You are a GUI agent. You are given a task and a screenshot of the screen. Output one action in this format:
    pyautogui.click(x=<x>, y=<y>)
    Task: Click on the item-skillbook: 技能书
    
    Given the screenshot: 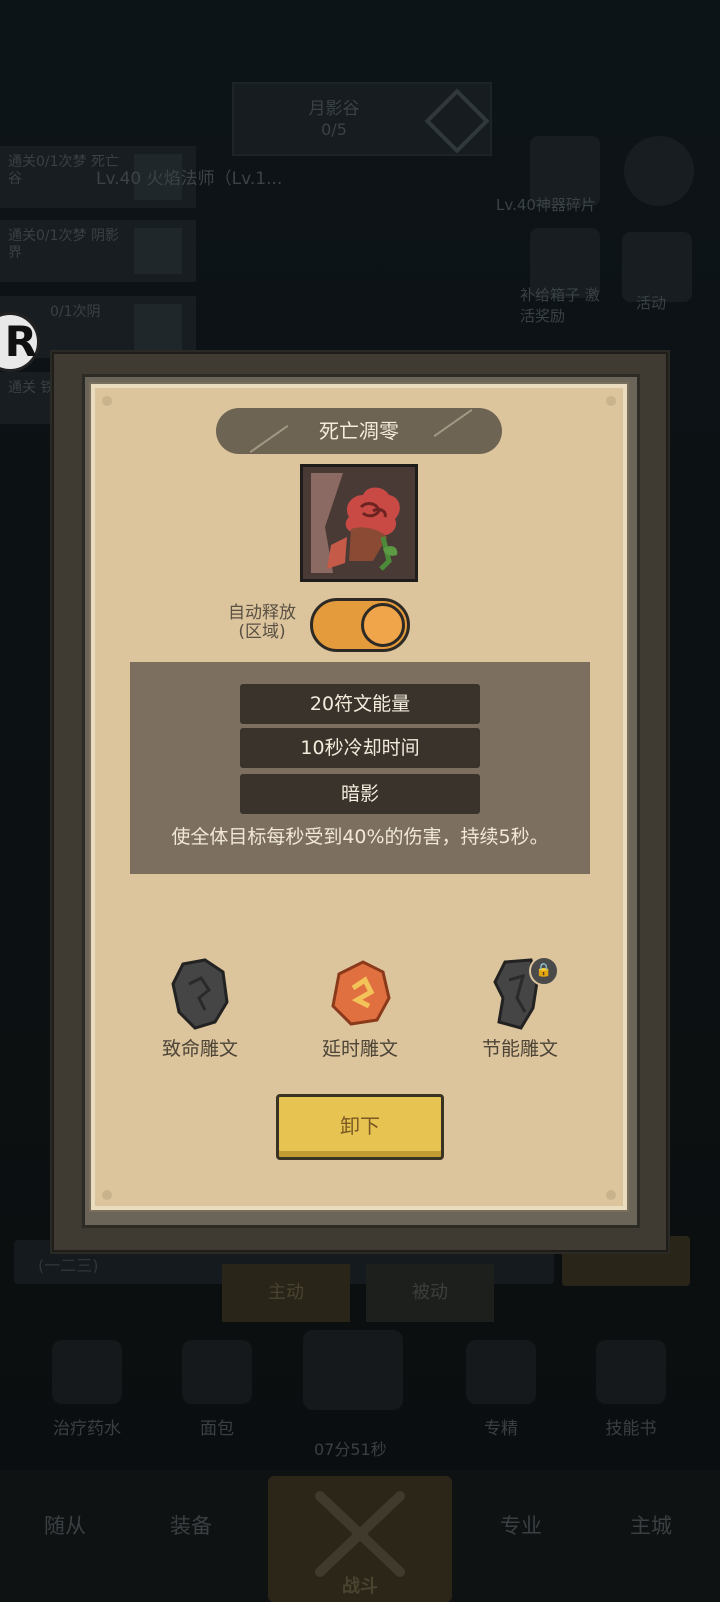 What is the action you would take?
    pyautogui.click(x=631, y=1389)
    